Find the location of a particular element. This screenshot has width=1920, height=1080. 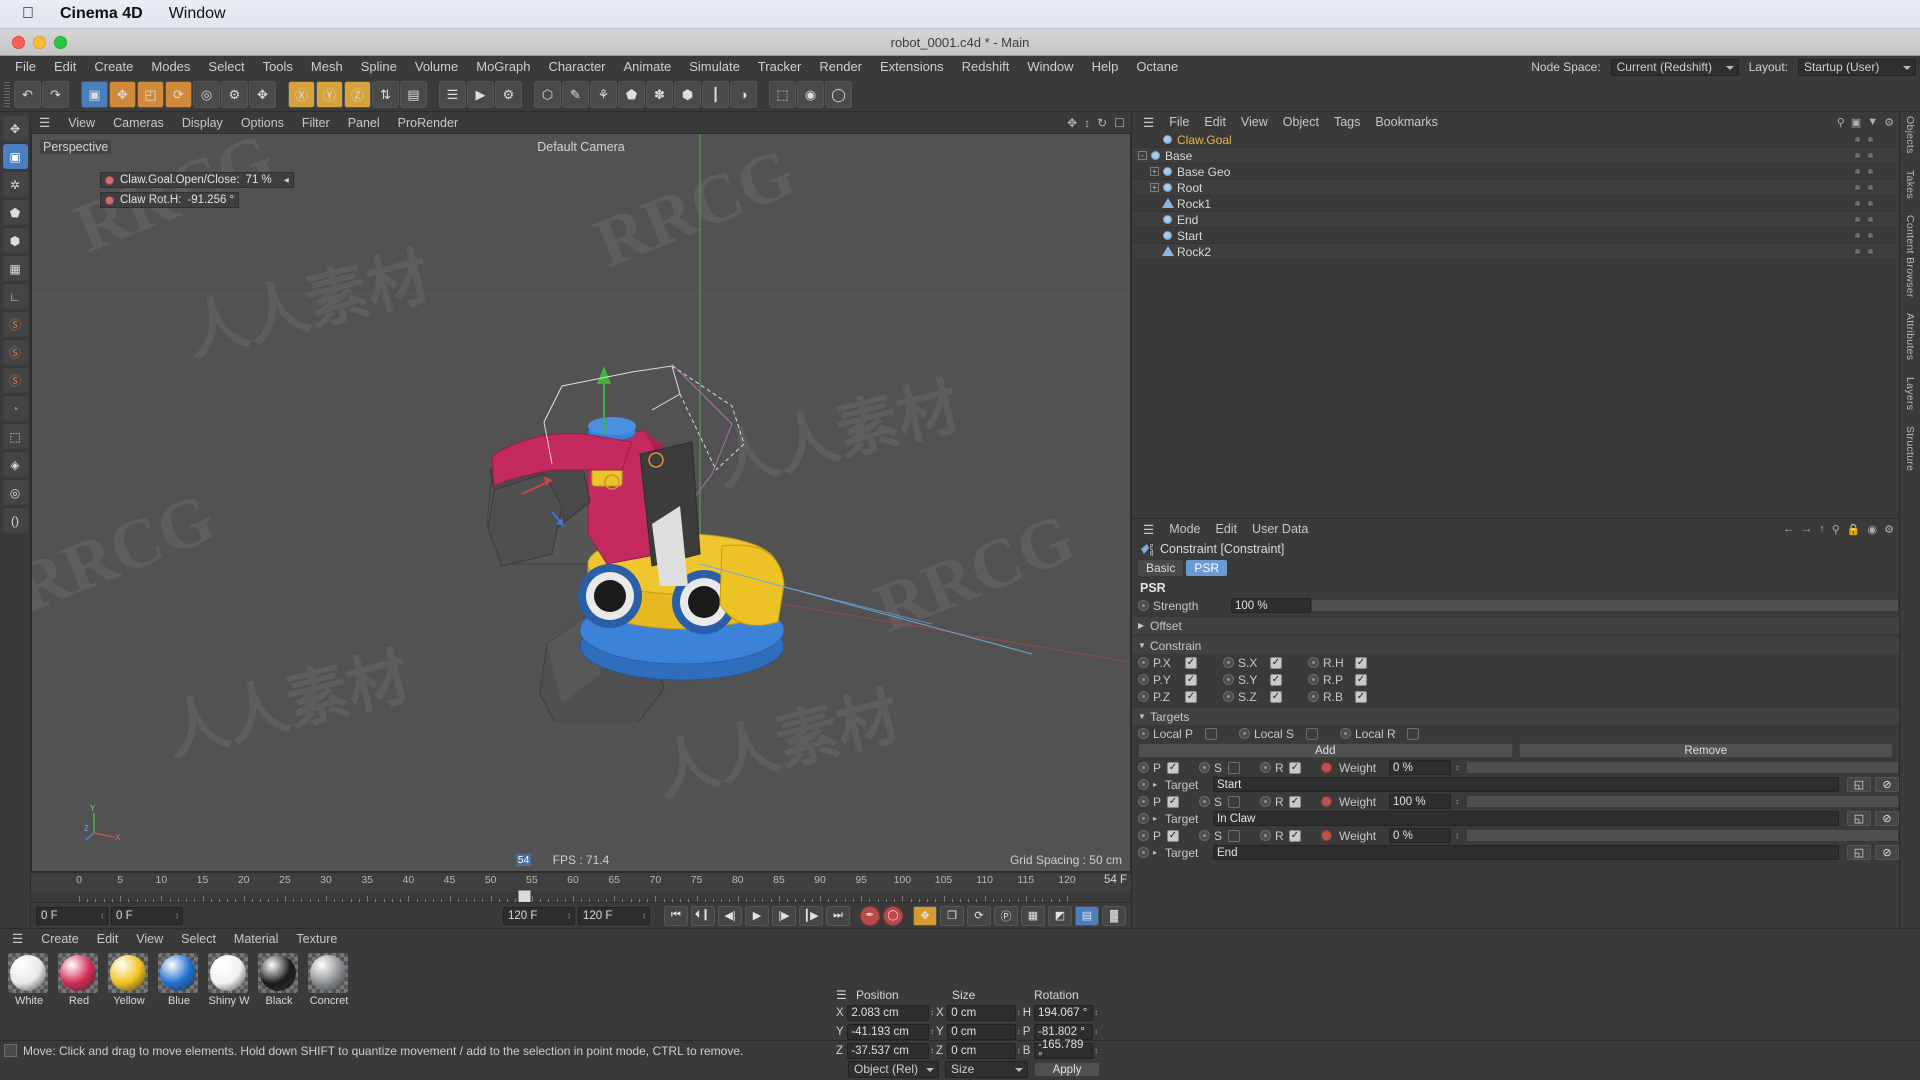

menu-item-select: Select is located at coordinates (226, 67).